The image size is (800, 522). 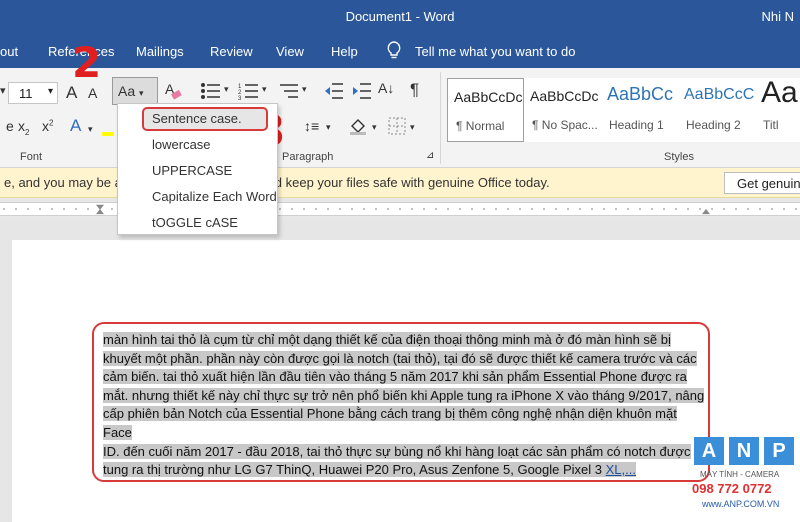 I want to click on logo-phone: 098 772 0772, so click(x=732, y=488).